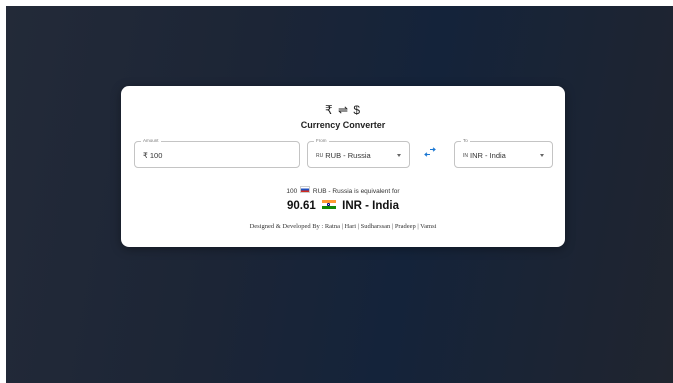 The image size is (673, 383). I want to click on from-currency-value: RUB - Russia, so click(348, 155).